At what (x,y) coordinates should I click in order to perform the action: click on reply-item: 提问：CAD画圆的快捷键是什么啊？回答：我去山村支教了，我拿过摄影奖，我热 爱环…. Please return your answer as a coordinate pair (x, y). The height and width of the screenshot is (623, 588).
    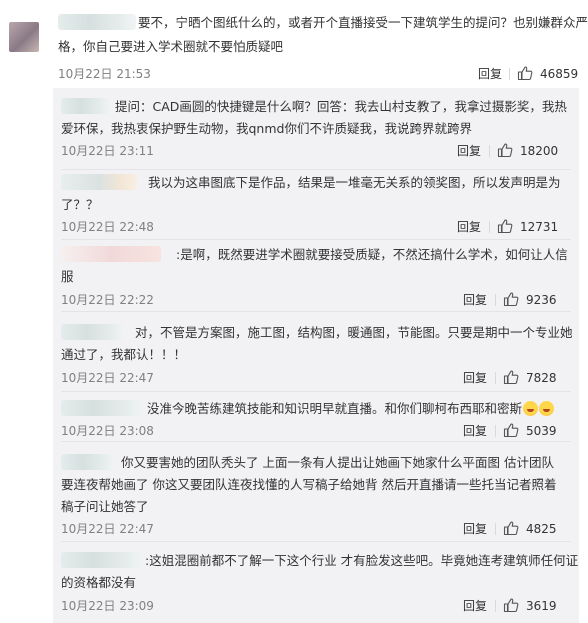
    Looking at the image, I should click on (316, 129).